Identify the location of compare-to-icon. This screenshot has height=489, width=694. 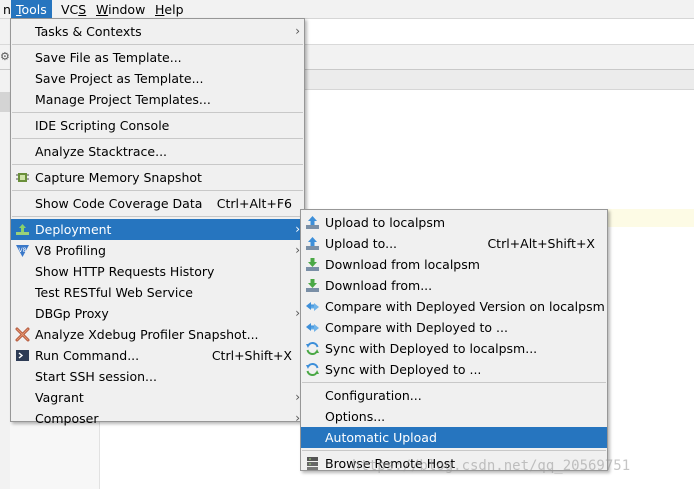
(312, 327).